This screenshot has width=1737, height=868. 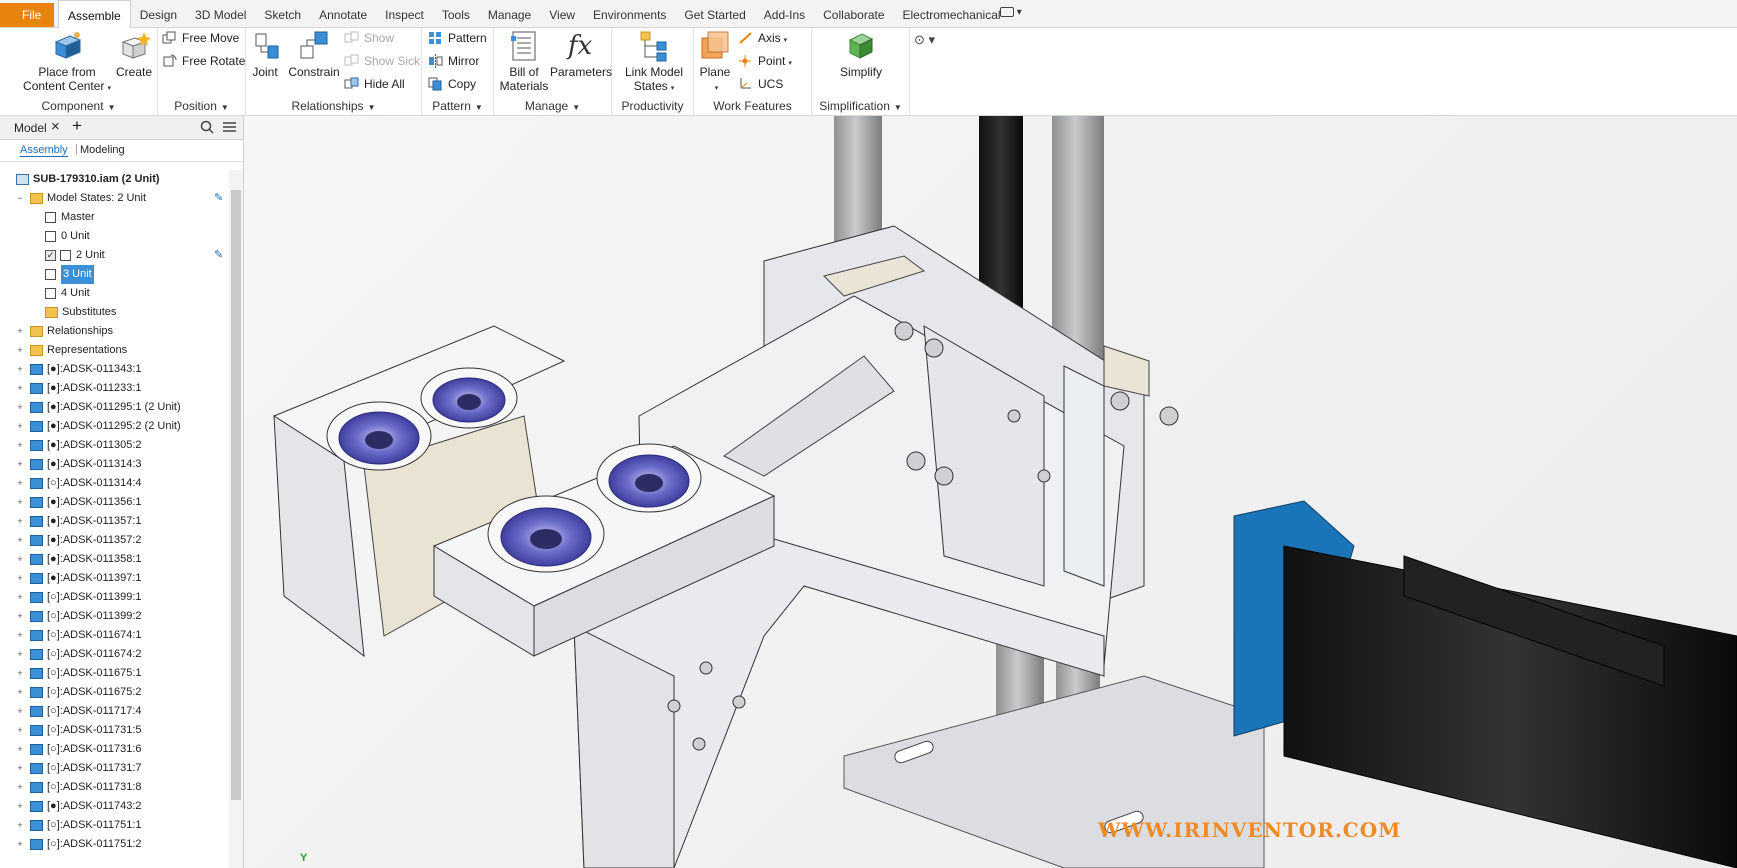 What do you see at coordinates (115, 255) in the screenshot?
I see `model-state-item: ✓ 2 Unit ✎` at bounding box center [115, 255].